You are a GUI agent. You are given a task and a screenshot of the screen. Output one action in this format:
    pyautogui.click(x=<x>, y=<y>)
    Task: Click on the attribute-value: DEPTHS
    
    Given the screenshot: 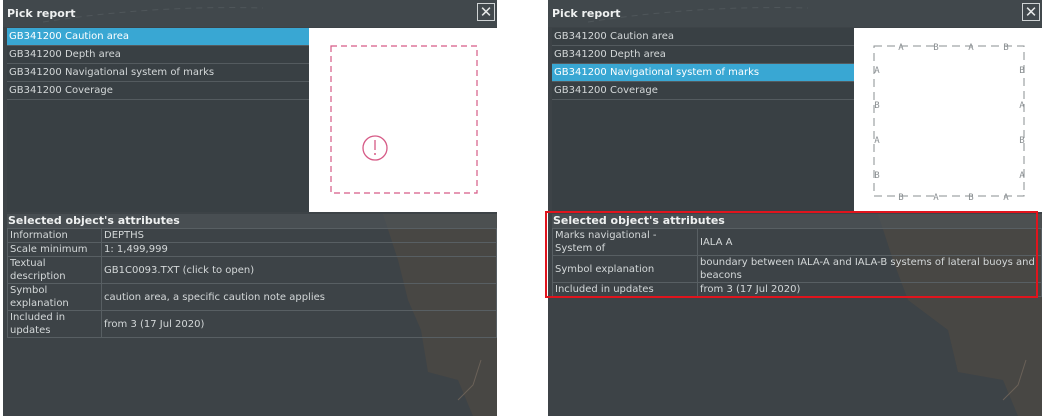 What is the action you would take?
    pyautogui.click(x=299, y=235)
    